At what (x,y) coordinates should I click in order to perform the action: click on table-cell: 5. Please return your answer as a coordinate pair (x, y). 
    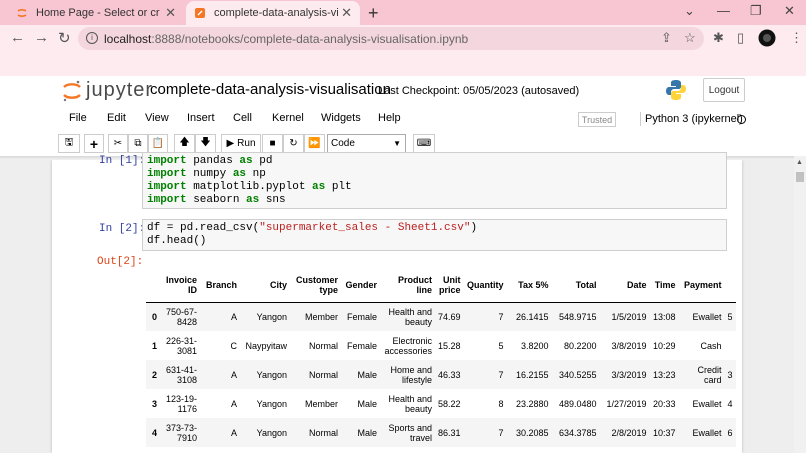
    Looking at the image, I should click on (730, 316).